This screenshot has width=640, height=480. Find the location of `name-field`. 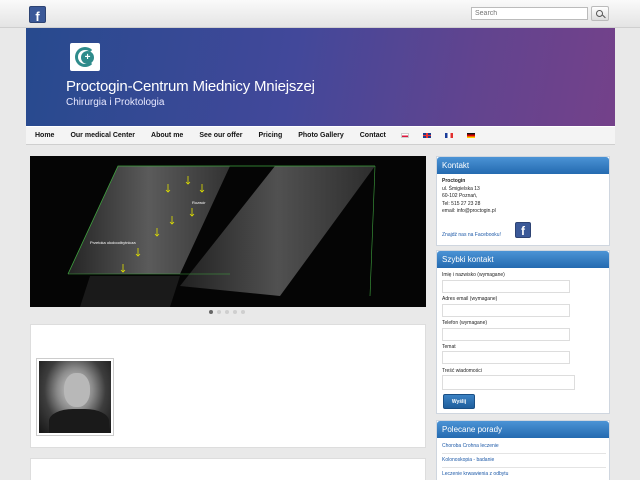

name-field is located at coordinates (506, 286).